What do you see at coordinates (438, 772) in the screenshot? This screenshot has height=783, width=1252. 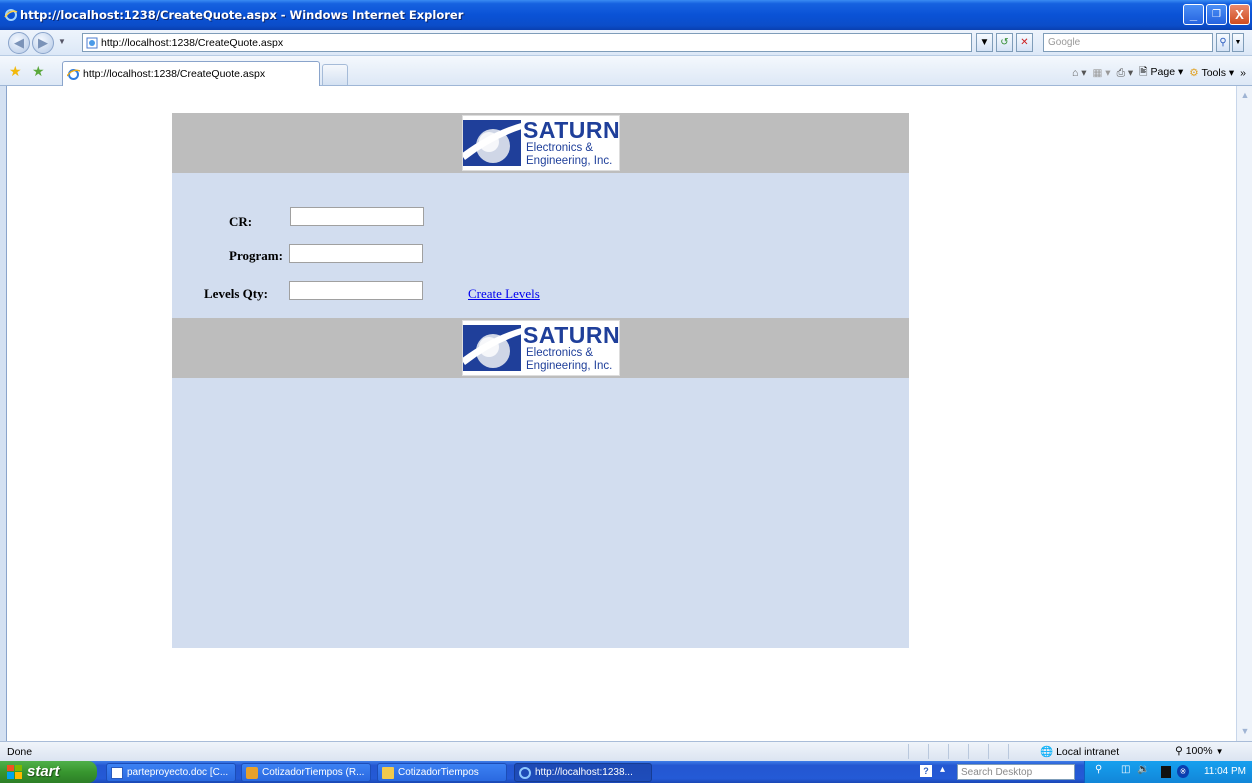 I see `taskbar-item-label: CotizadorTiempos` at bounding box center [438, 772].